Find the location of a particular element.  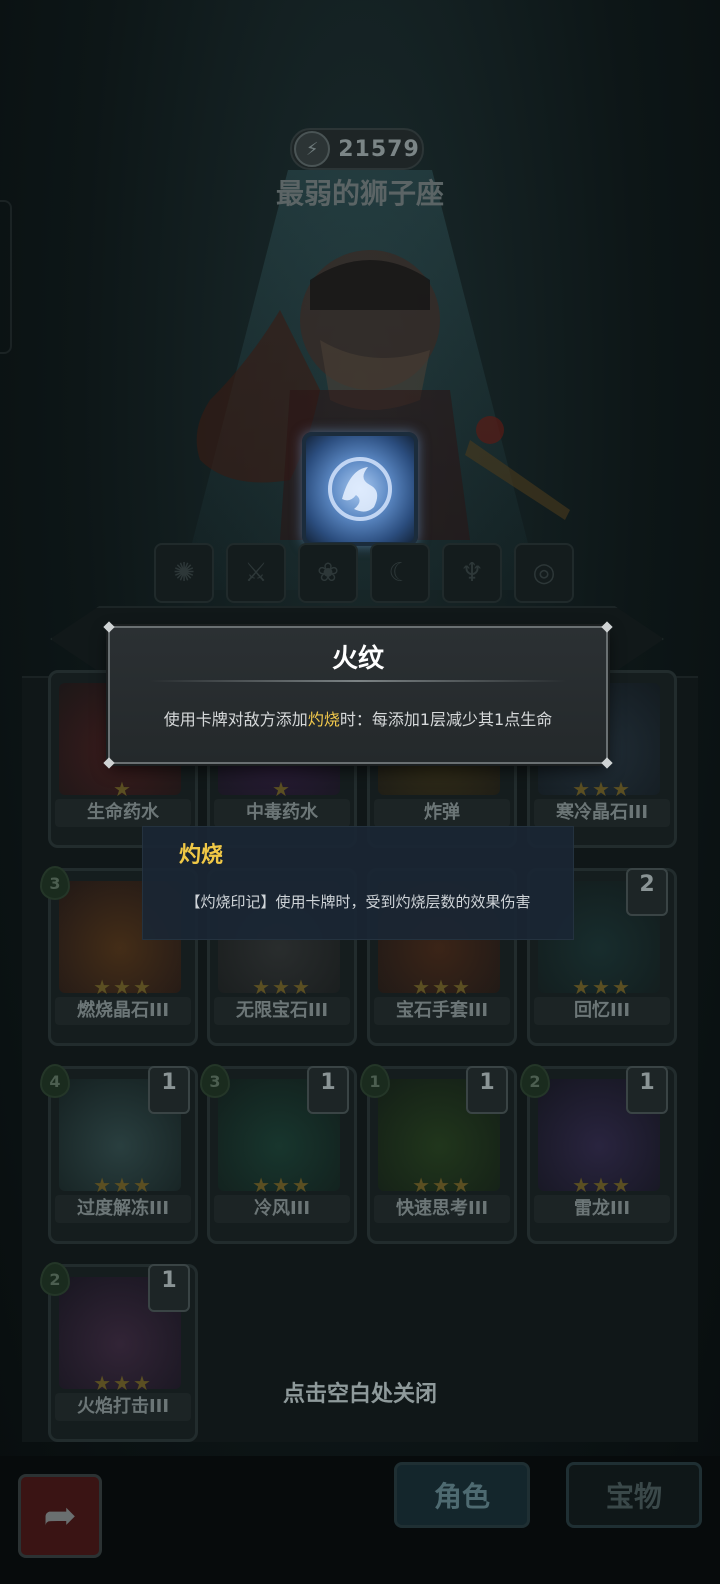

card-cost: 4 is located at coordinates (55, 1081).